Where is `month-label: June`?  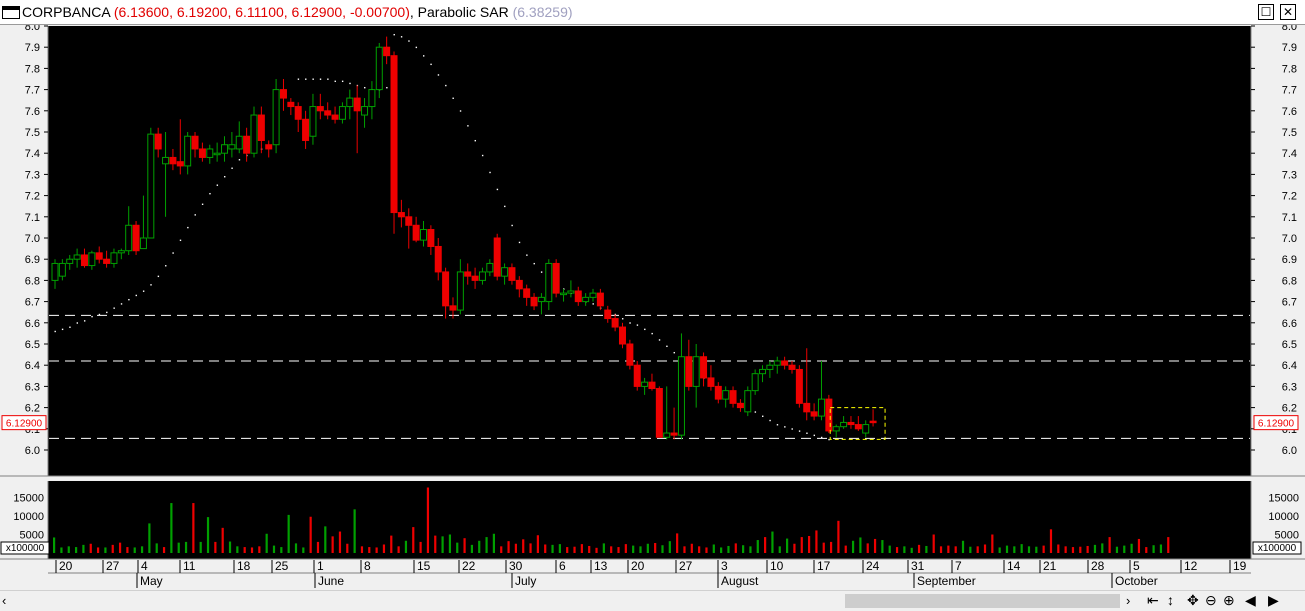
month-label: June is located at coordinates (331, 581).